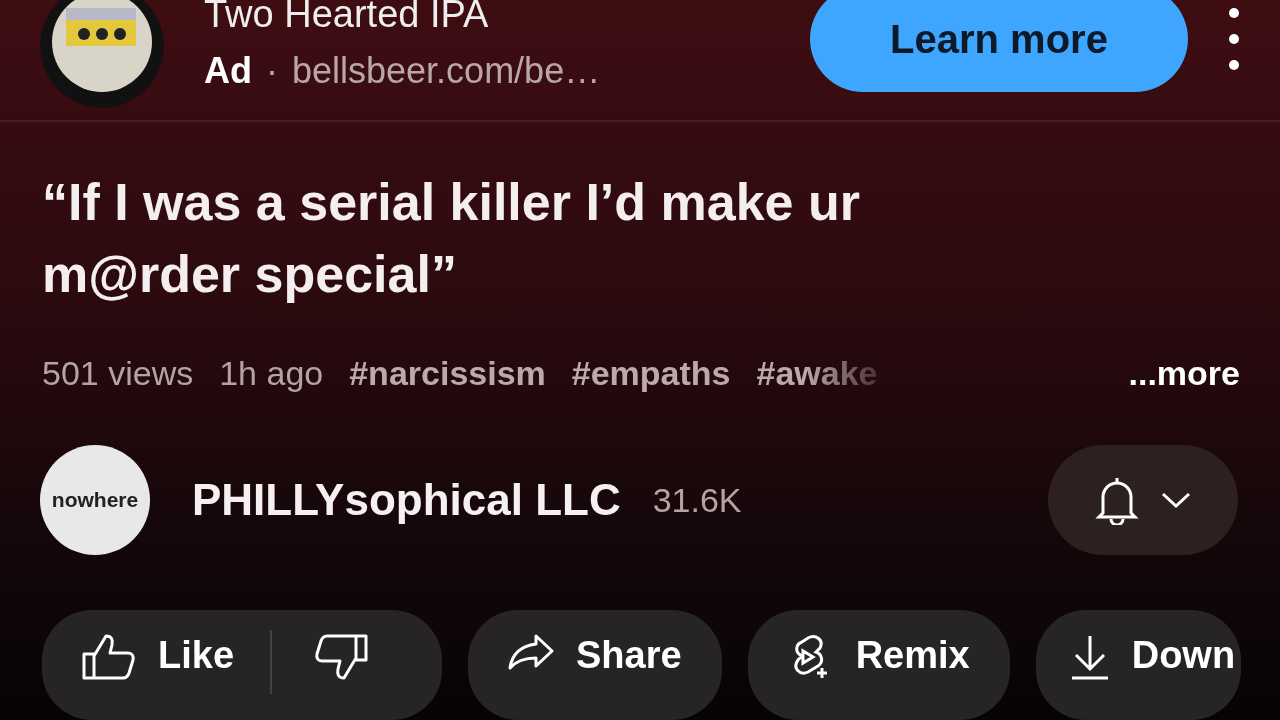 The height and width of the screenshot is (720, 1280). I want to click on bell-icon, so click(1117, 500).